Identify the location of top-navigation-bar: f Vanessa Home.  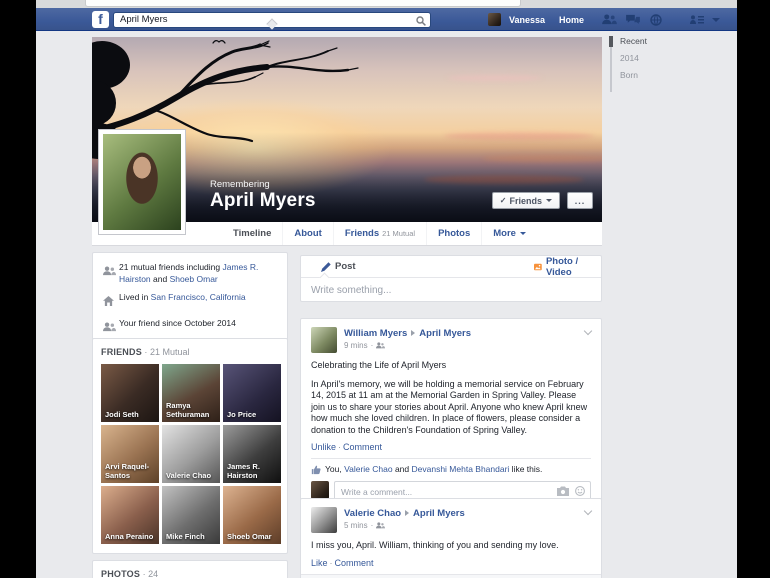
(386, 19).